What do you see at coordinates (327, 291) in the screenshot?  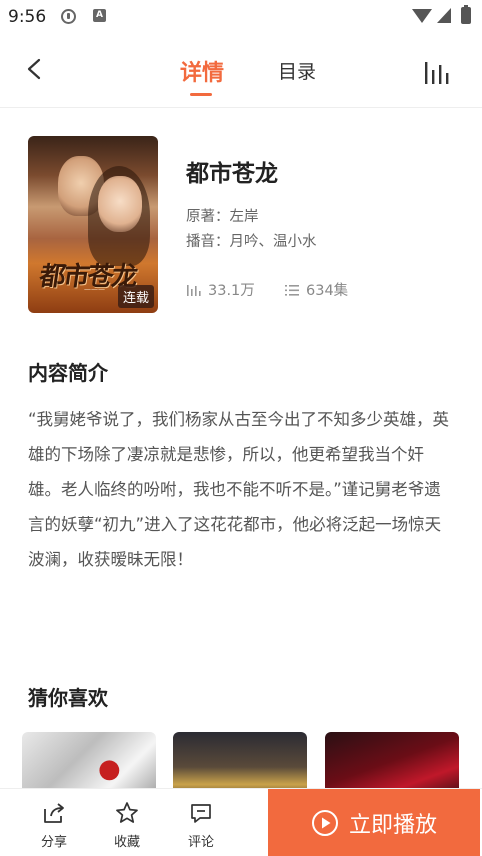 I see `episode-count-value: 634集` at bounding box center [327, 291].